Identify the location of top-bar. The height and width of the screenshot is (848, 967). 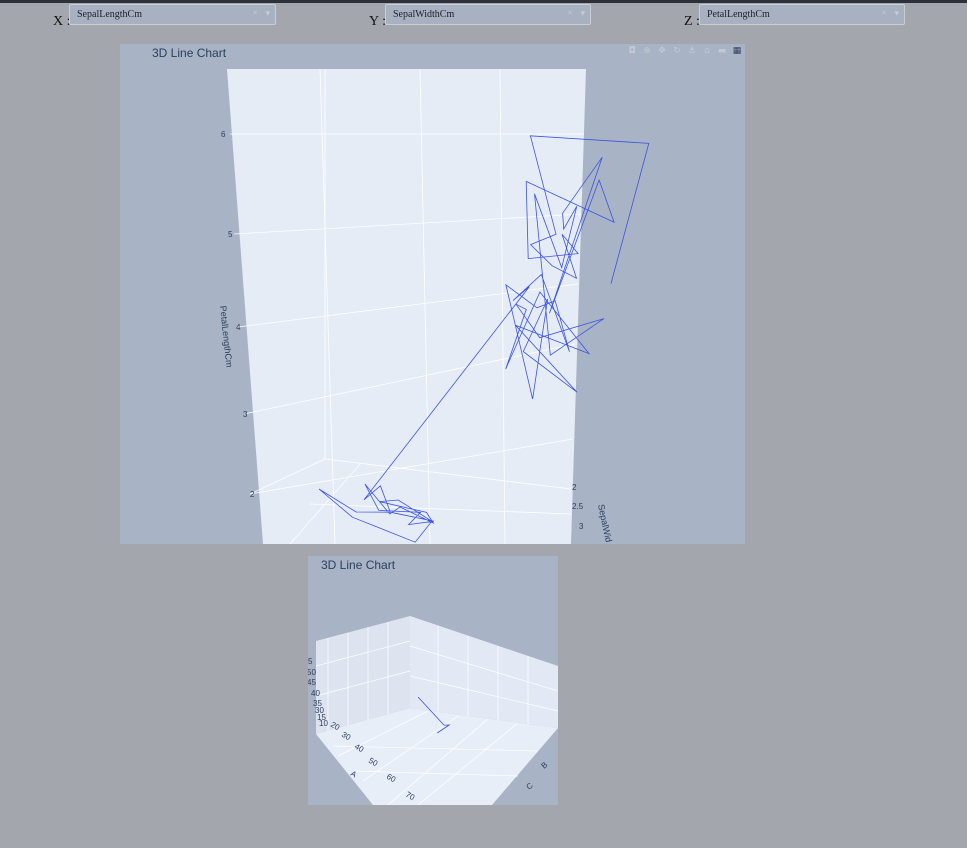
(483, 1).